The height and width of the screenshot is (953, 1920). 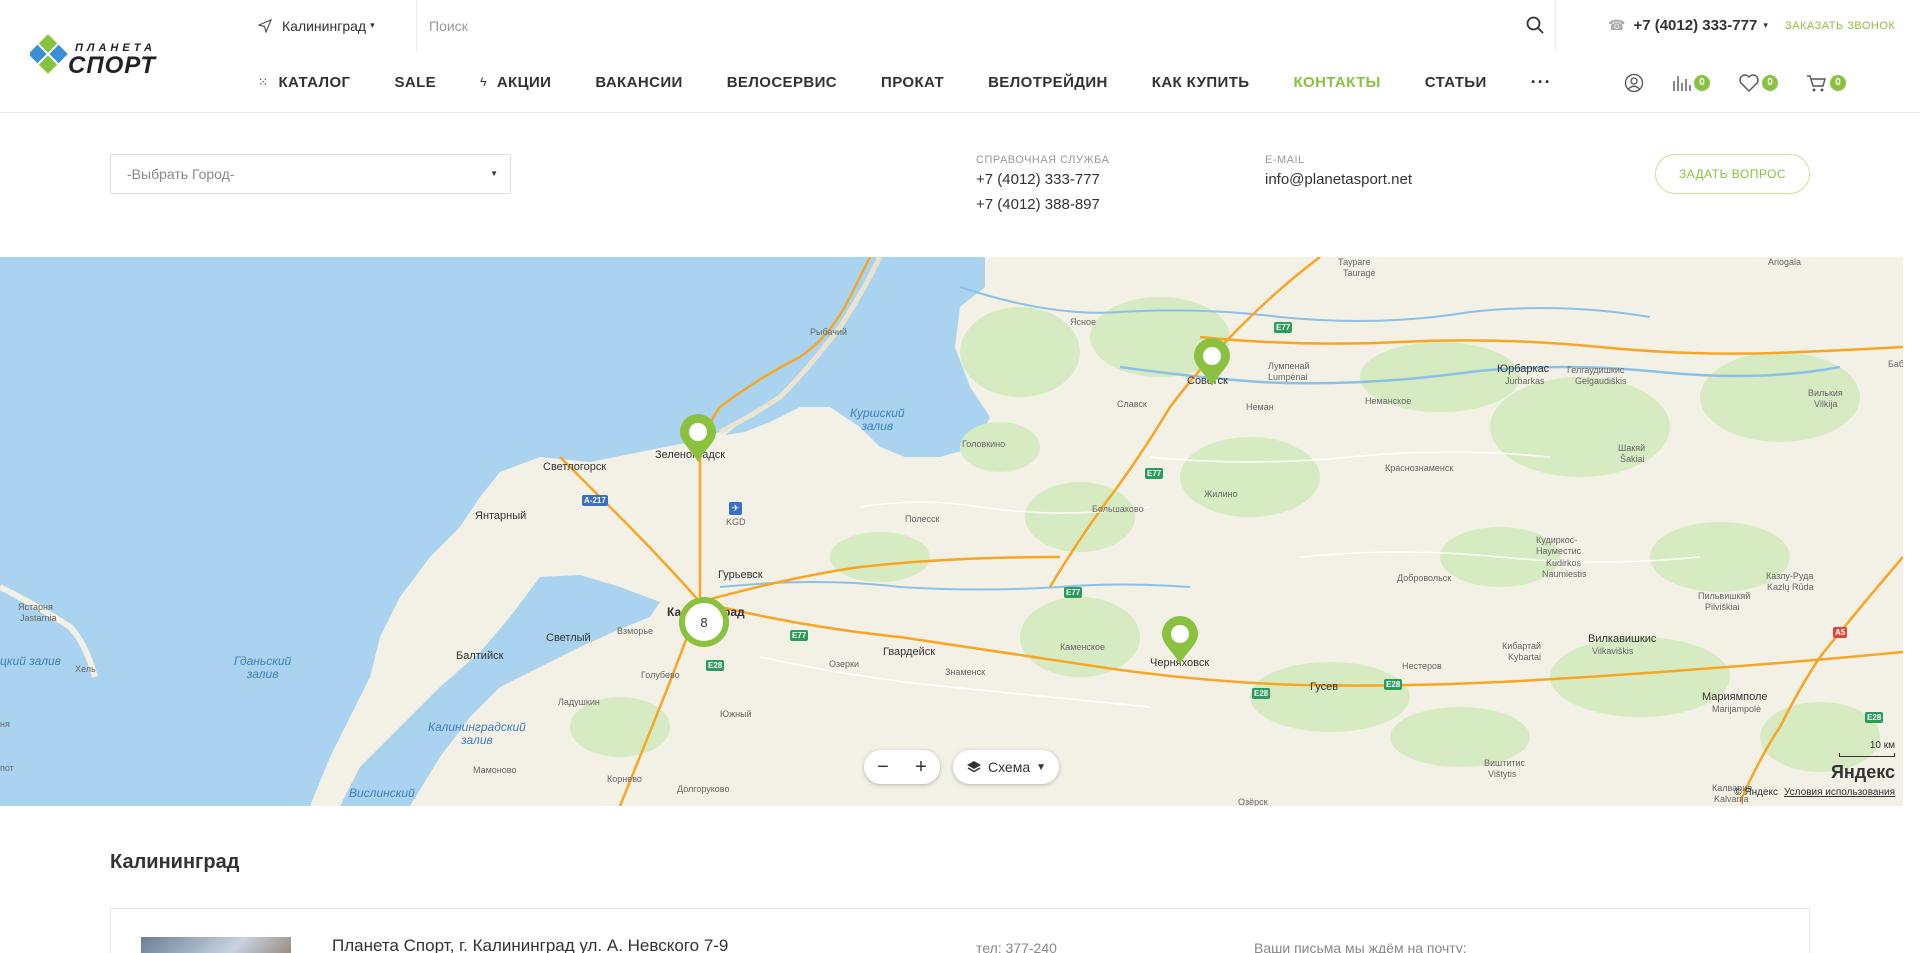 I want to click on nav-articles: СТАТЬИ, so click(x=1456, y=82).